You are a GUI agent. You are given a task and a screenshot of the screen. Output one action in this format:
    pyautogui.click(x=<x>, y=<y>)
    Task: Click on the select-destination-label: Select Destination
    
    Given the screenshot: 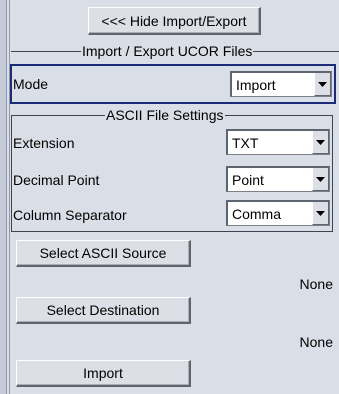 What is the action you would take?
    pyautogui.click(x=103, y=310)
    